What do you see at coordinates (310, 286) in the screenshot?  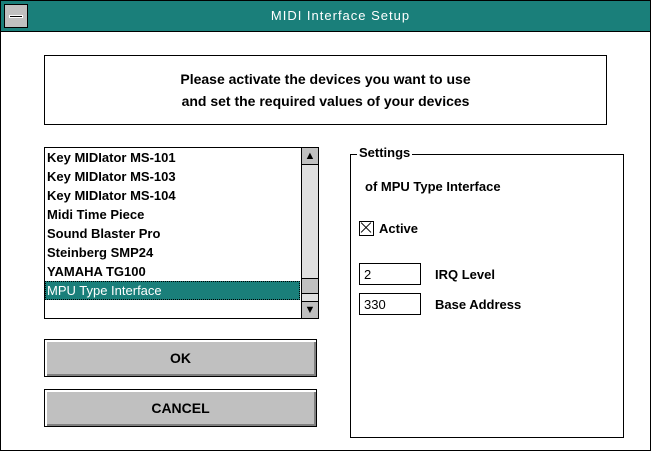 I see `scroll-thumb` at bounding box center [310, 286].